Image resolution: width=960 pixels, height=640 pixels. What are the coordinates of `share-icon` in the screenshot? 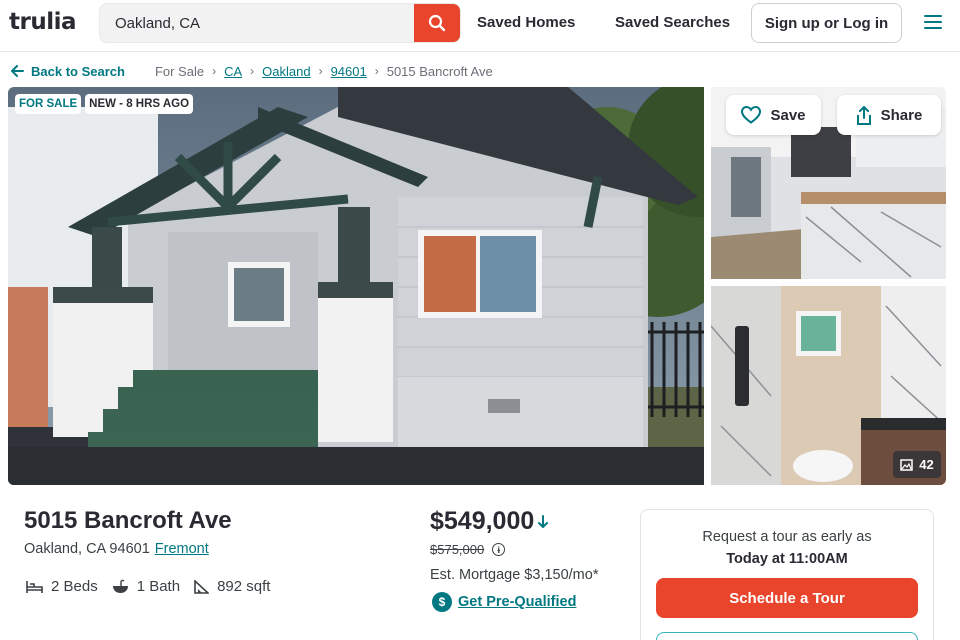 It's located at (863, 115).